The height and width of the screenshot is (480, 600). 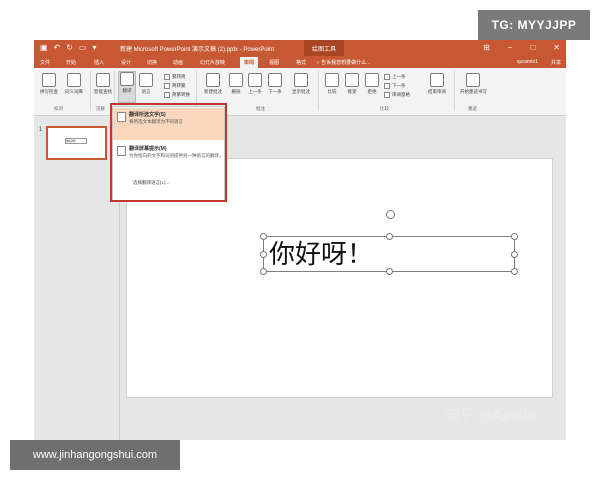 What do you see at coordinates (49, 80) in the screenshot?
I see `spell-check-icon` at bounding box center [49, 80].